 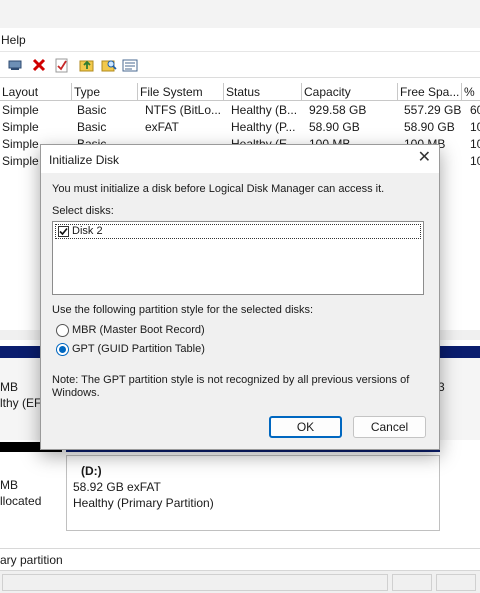 What do you see at coordinates (240, 40) in the screenshot?
I see `menu-bar: Help` at bounding box center [240, 40].